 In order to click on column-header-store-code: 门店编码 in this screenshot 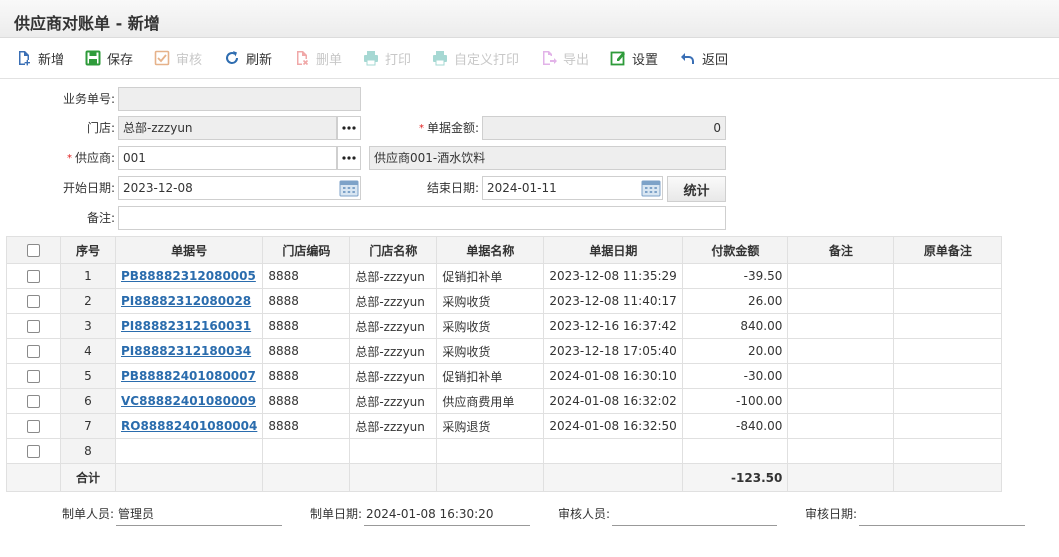, I will do `click(306, 250)`.